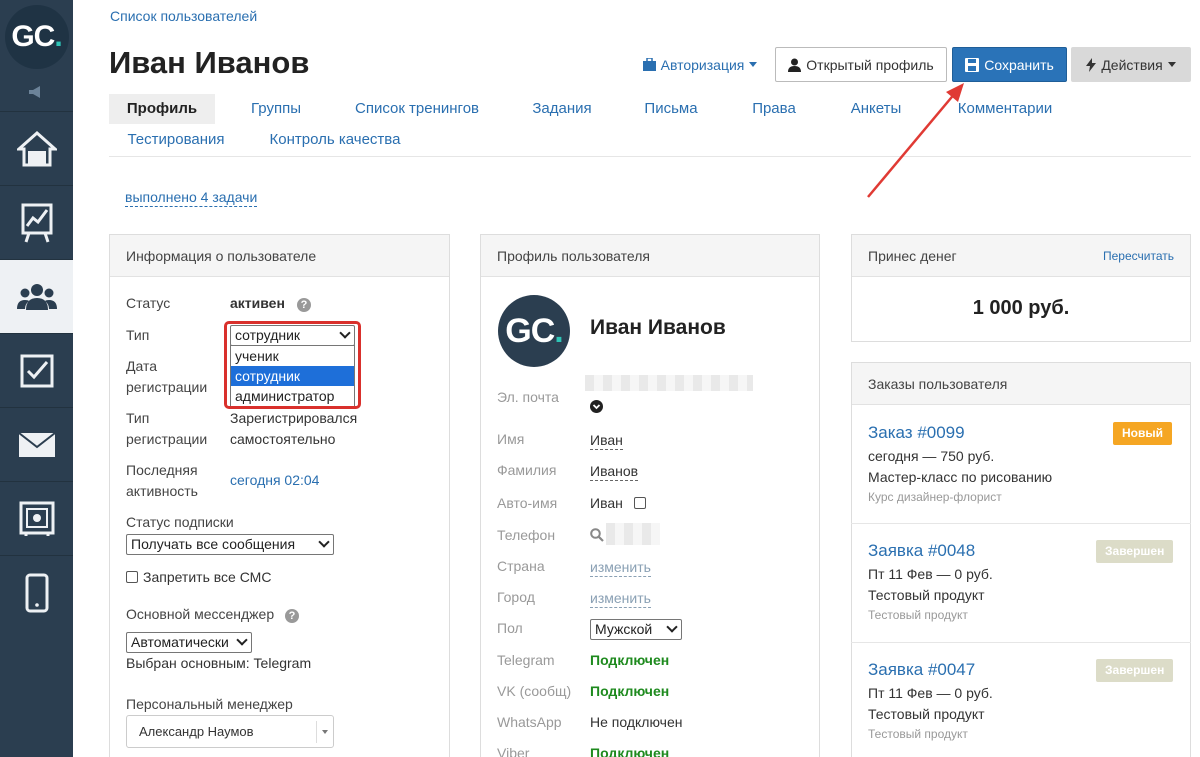 Image resolution: width=1200 pixels, height=757 pixels. I want to click on order-line1: Пт 11 Фев — 0 руб., so click(930, 574).